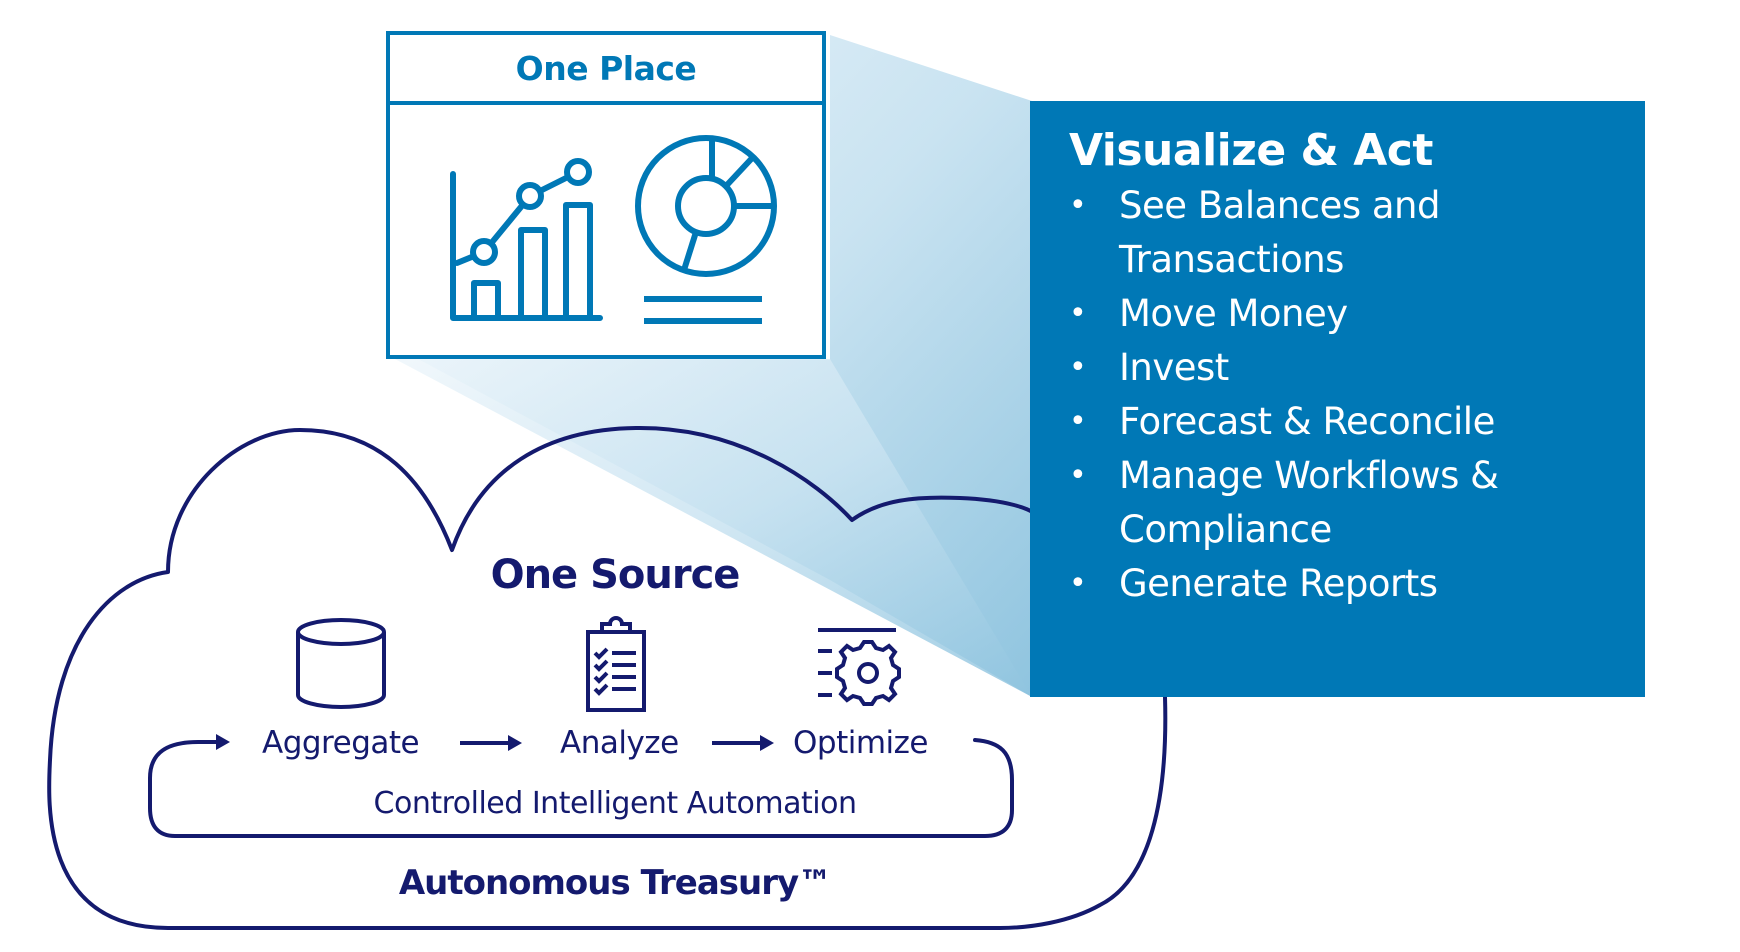 The height and width of the screenshot is (952, 1740). I want to click on gear-settings-icon, so click(859, 667).